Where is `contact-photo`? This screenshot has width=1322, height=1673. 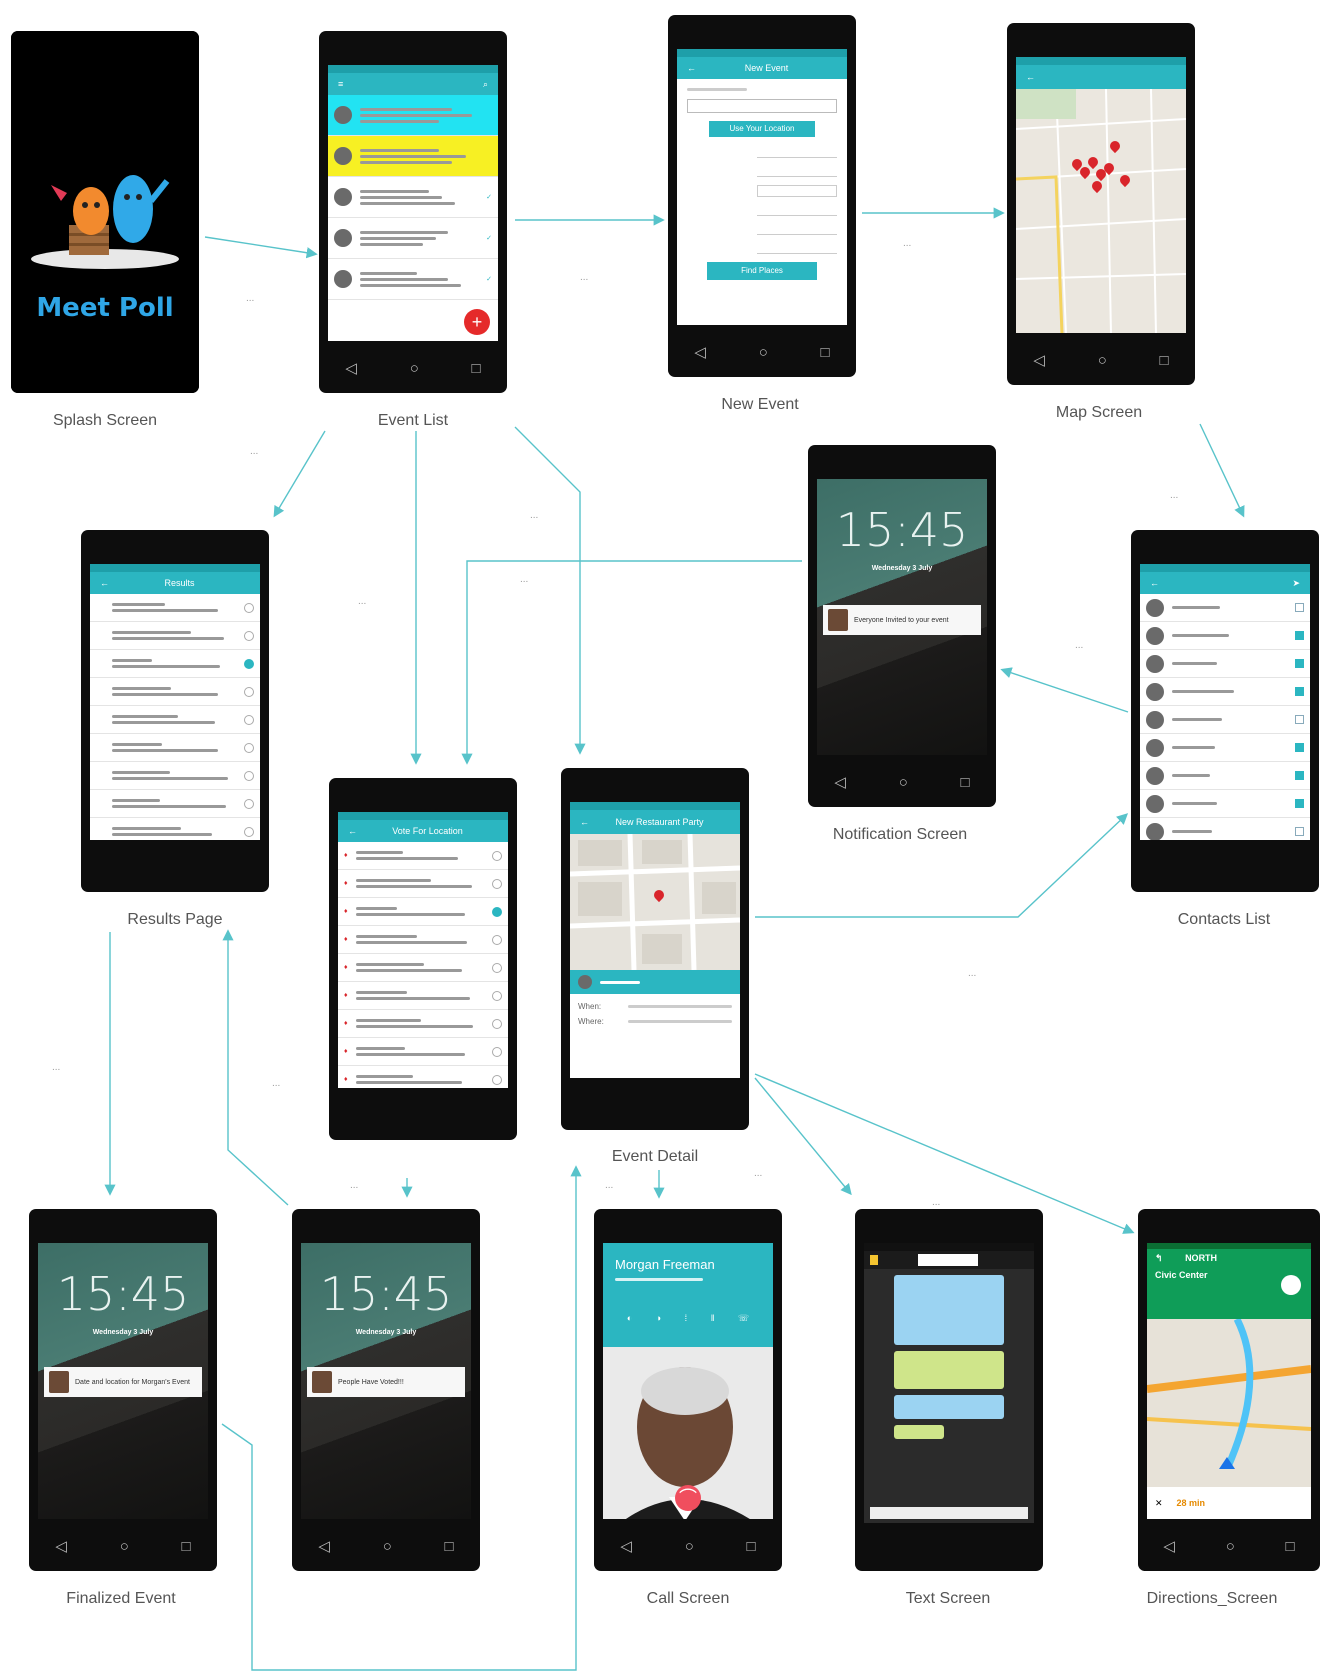 contact-photo is located at coordinates (838, 620).